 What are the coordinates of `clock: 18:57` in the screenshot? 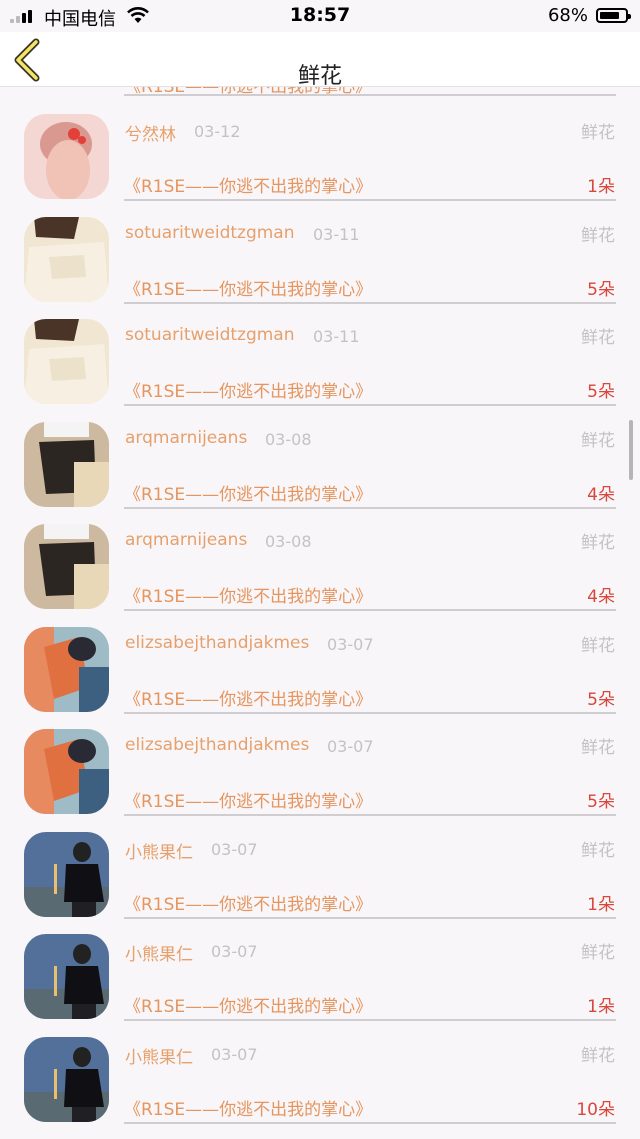 It's located at (320, 15).